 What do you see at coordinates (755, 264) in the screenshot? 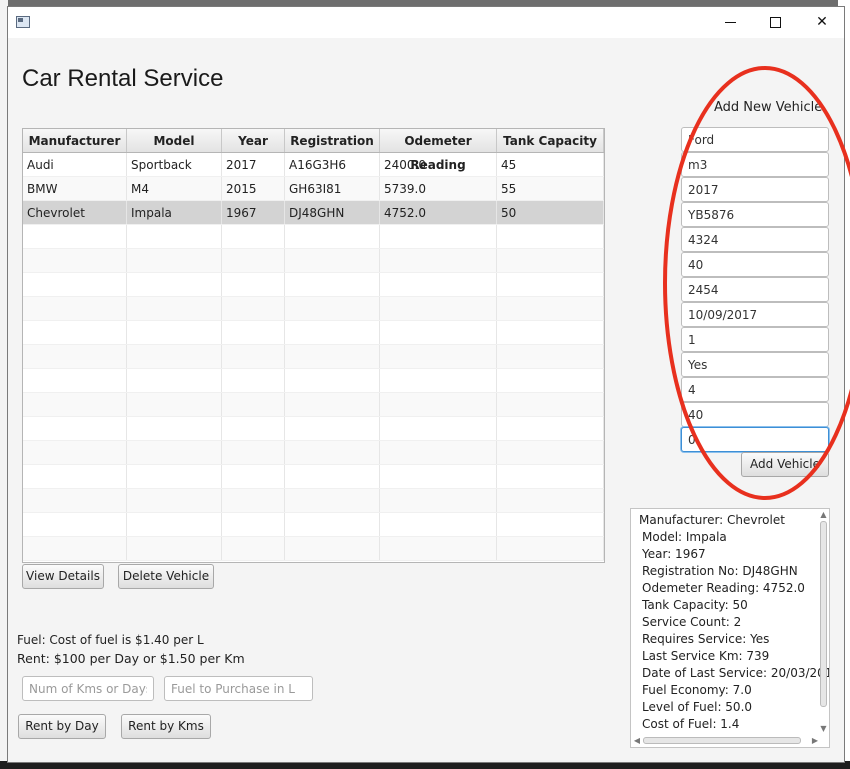
I see `tank-capacity-field` at bounding box center [755, 264].